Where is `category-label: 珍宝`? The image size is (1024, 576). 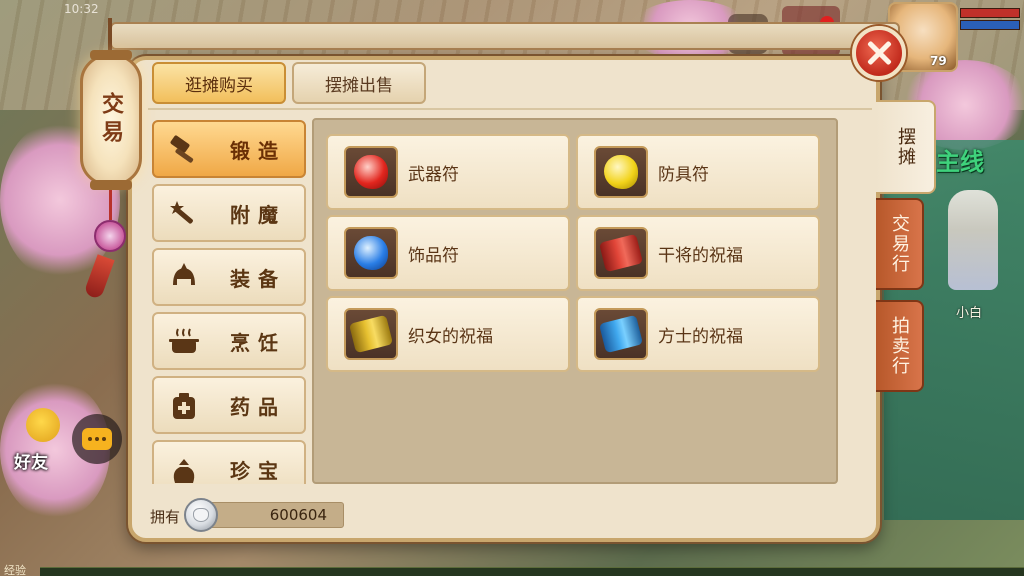 category-label: 珍宝 is located at coordinates (258, 470).